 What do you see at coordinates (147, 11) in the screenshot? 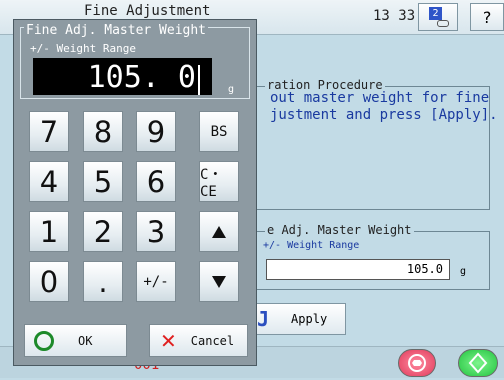
I see `window-title: Fine Adjustment` at bounding box center [147, 11].